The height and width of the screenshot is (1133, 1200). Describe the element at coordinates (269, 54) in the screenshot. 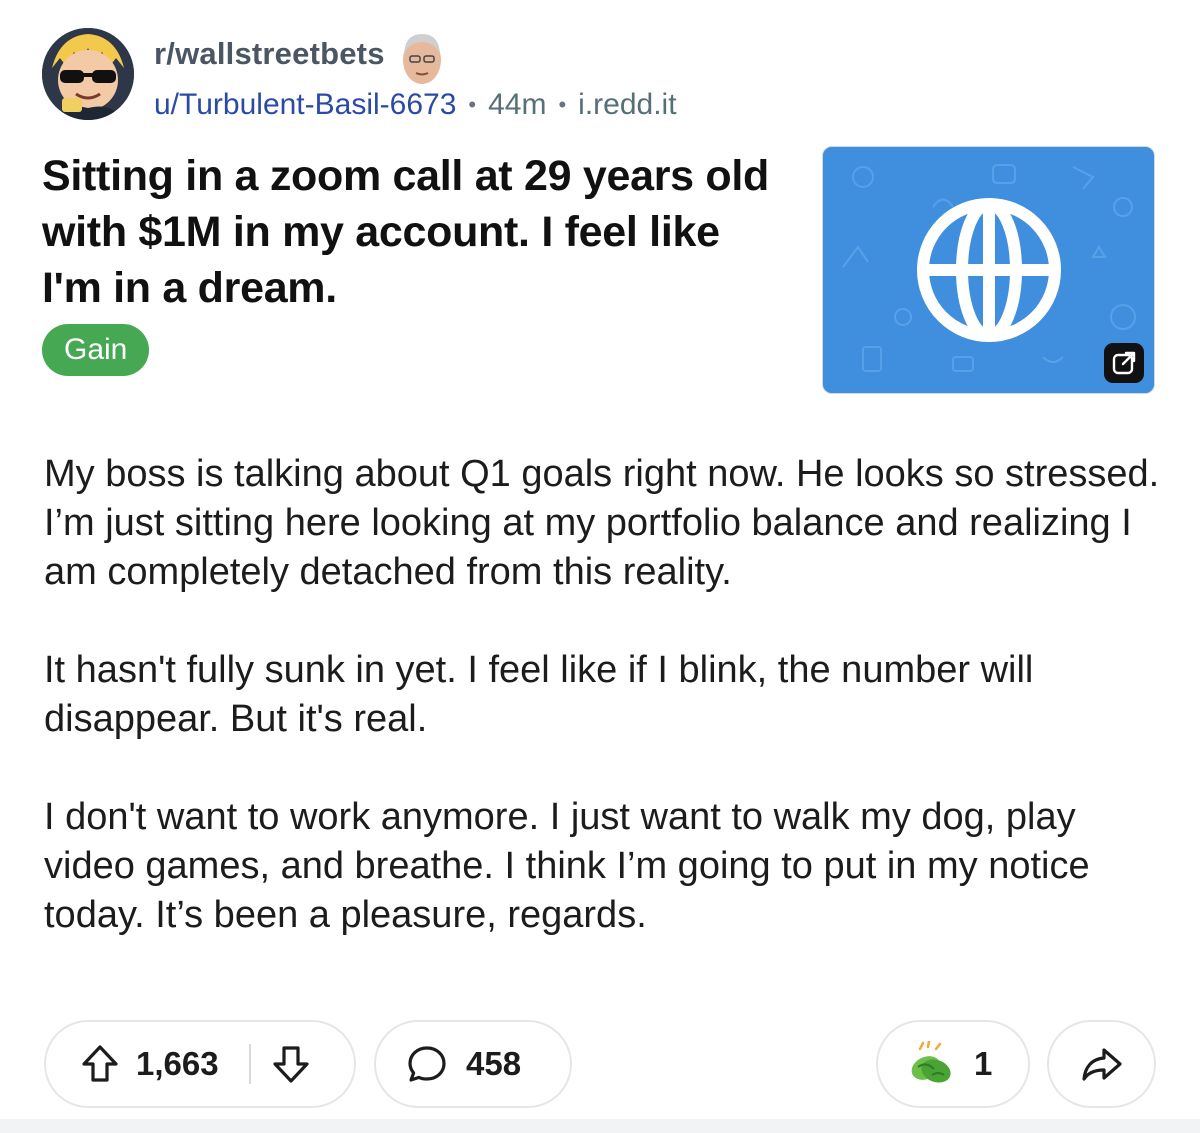

I see `subreddit-name: r/wallstreetbets` at that location.